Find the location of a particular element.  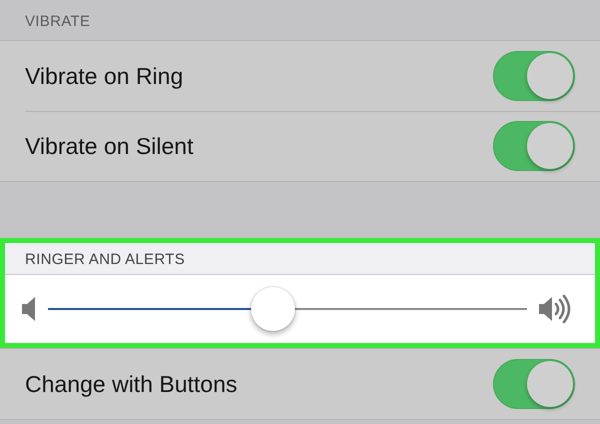

setting-label: Change with Buttons is located at coordinates (131, 384).